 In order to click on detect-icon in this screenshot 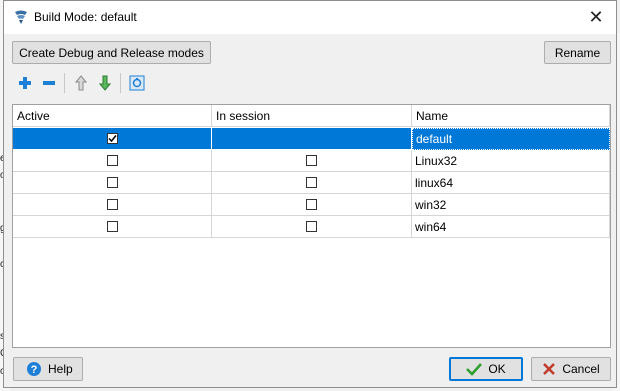, I will do `click(137, 83)`.